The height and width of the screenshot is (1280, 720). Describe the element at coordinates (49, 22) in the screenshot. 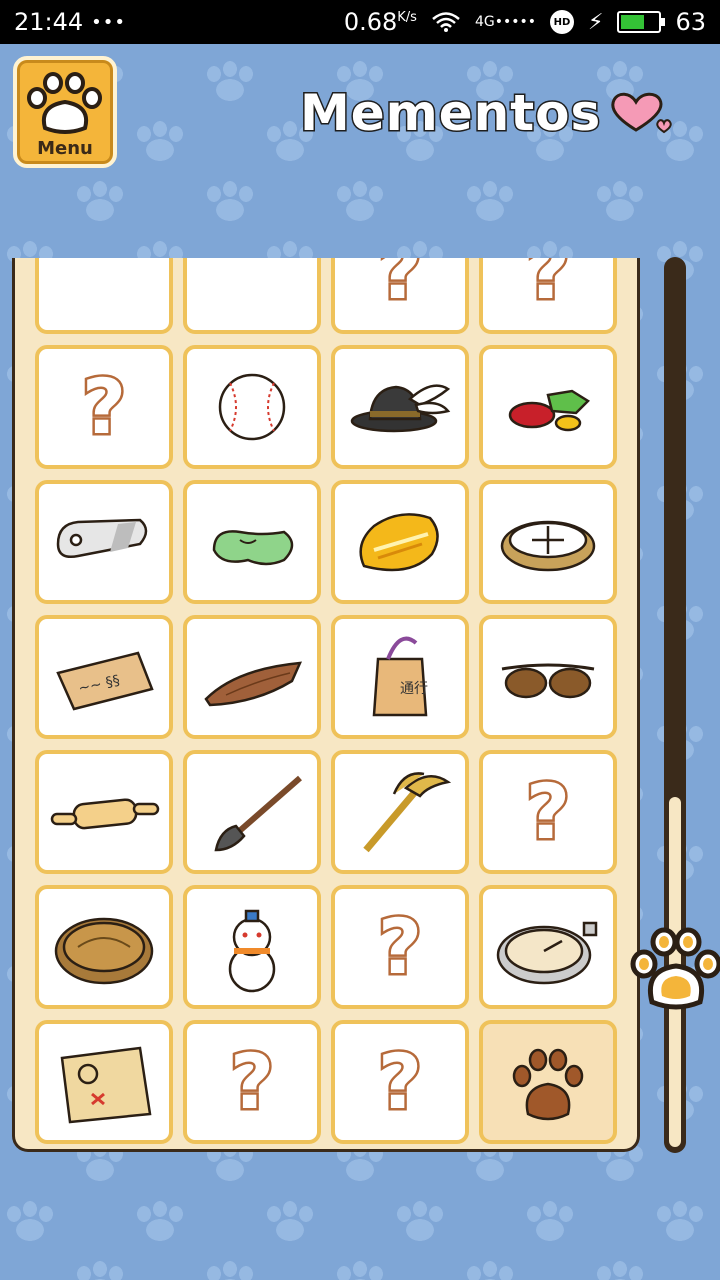

I see `status-time: 21:44` at that location.